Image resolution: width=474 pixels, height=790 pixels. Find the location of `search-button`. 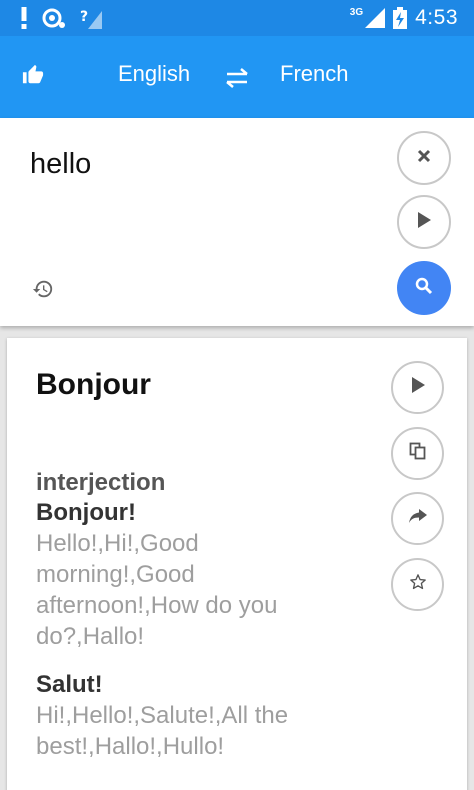

search-button is located at coordinates (424, 288).